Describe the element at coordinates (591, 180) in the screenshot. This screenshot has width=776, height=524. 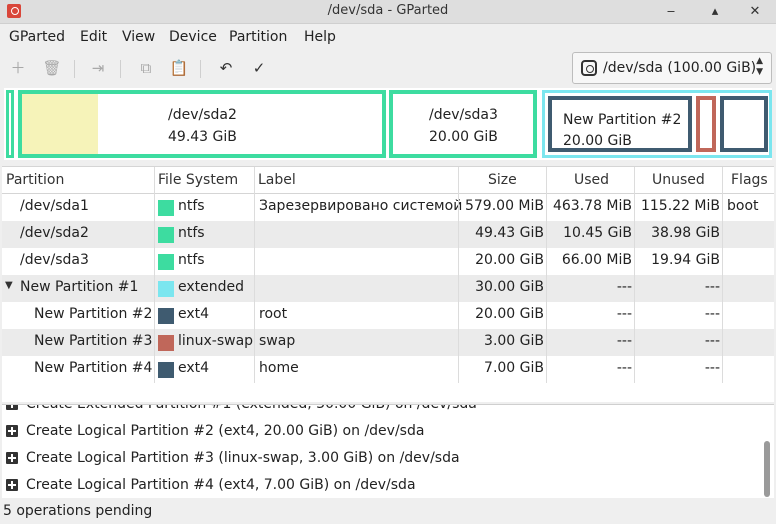
I see `col-used: Used` at that location.